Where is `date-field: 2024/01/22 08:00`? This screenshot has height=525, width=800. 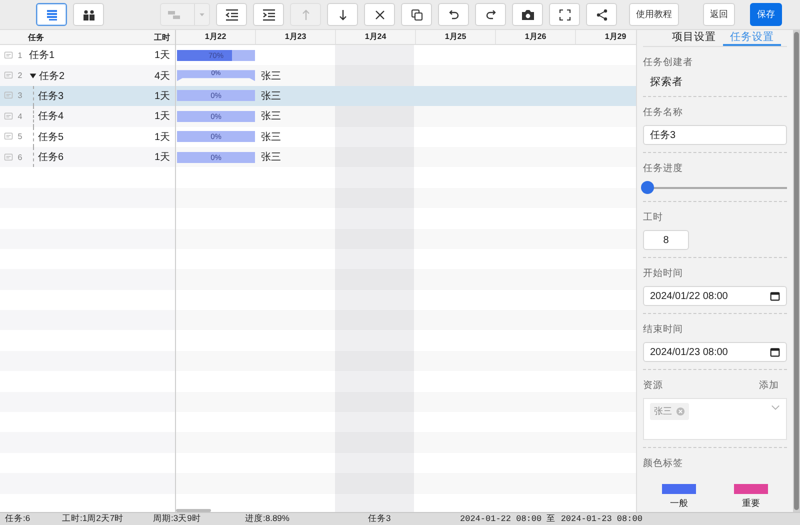 date-field: 2024/01/22 08:00 is located at coordinates (715, 296).